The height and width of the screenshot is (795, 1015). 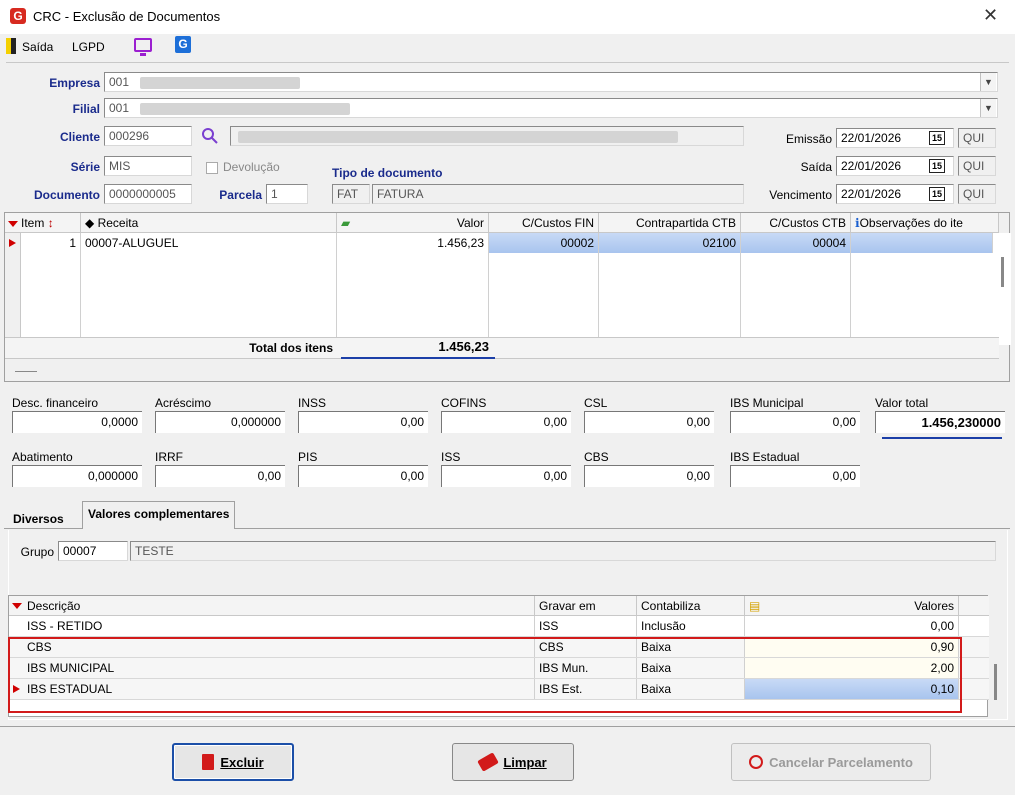 What do you see at coordinates (279, 626) in the screenshot?
I see `comp-cell-desc: ISS - RETIDO` at bounding box center [279, 626].